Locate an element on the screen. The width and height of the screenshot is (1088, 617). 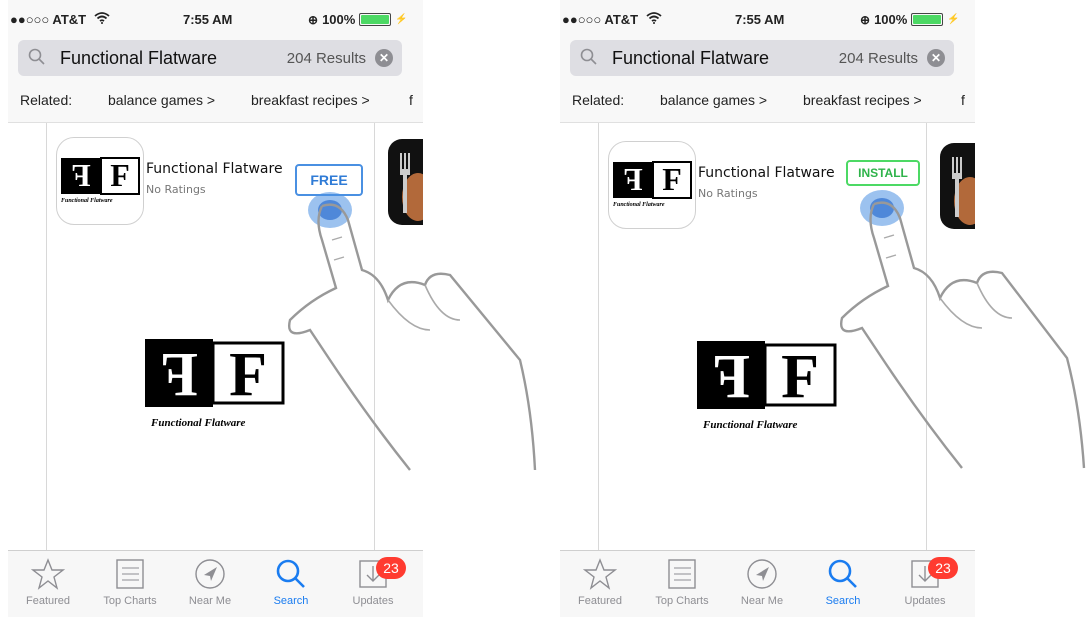
result-count: 204 Results is located at coordinates (326, 58).